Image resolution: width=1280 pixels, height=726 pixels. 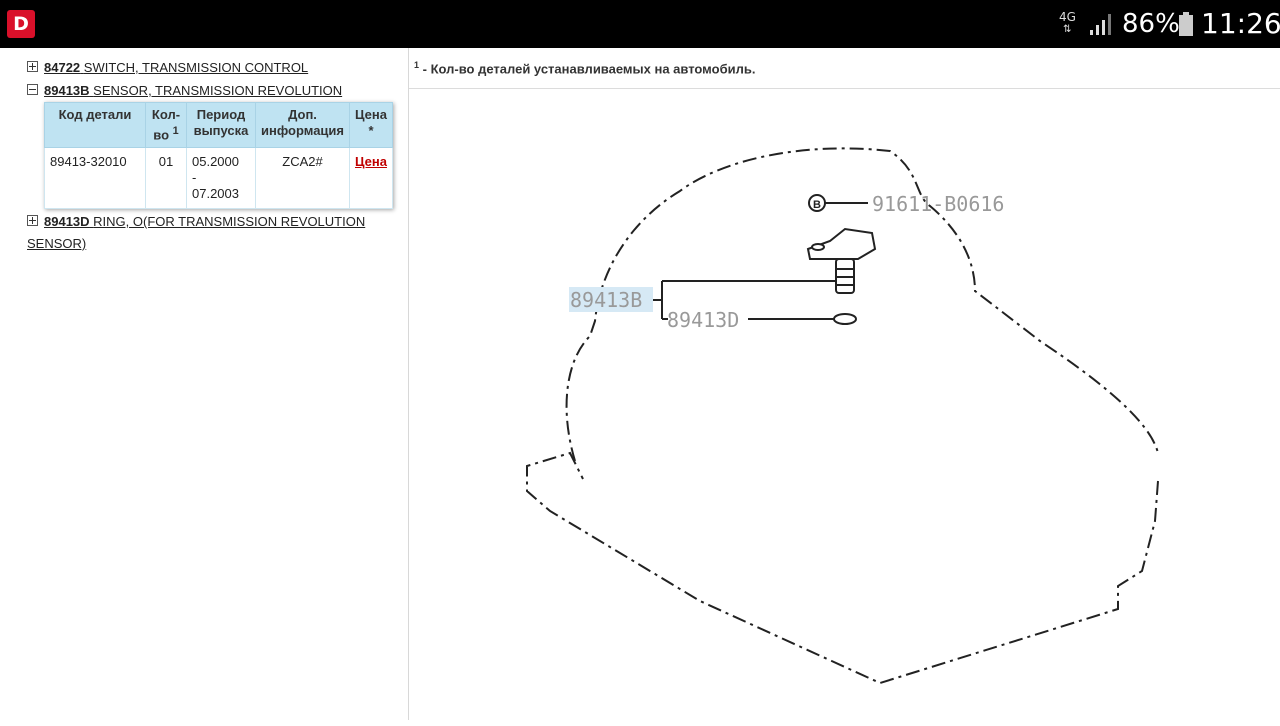 I want to click on tree-item-84722: 84722 SWITCH, TRANSMISSION CONTROL, so click(x=167, y=68).